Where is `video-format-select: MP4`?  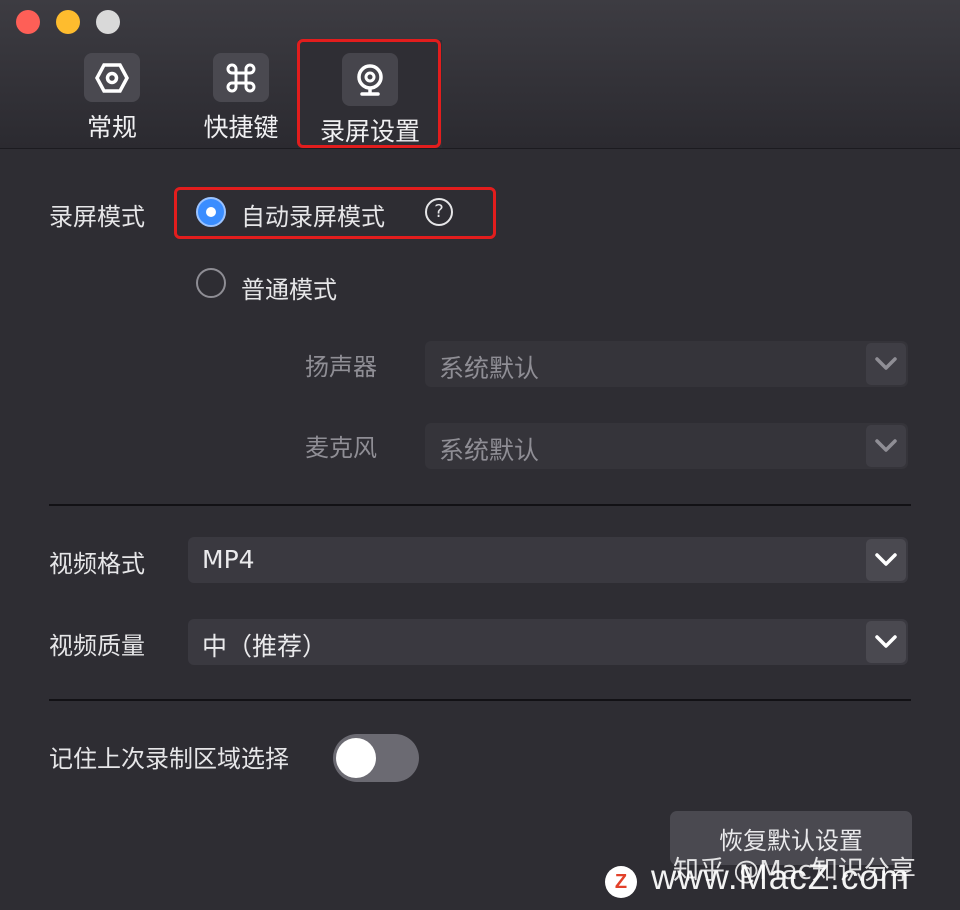
video-format-select: MP4 is located at coordinates (548, 560).